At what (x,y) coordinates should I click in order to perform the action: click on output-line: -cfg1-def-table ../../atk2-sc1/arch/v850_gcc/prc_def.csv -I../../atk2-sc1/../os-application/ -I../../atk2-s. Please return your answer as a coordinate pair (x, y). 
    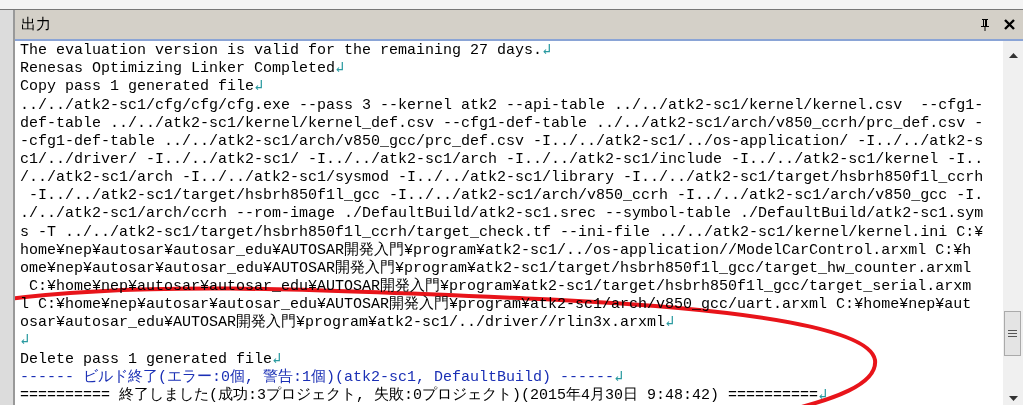
    Looking at the image, I should click on (502, 141).